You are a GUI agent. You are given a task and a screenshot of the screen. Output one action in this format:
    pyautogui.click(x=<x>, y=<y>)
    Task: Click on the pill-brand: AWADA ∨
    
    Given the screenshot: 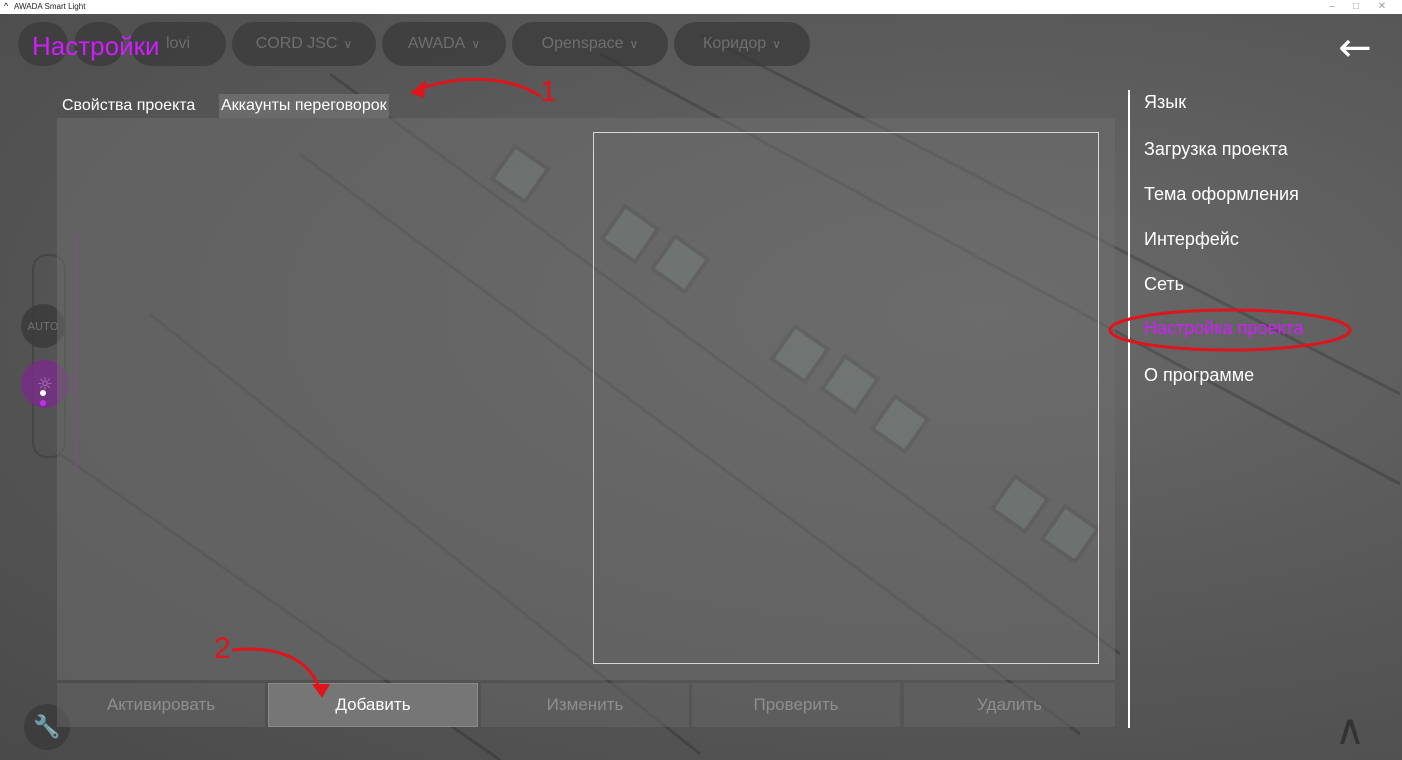 What is the action you would take?
    pyautogui.click(x=444, y=44)
    